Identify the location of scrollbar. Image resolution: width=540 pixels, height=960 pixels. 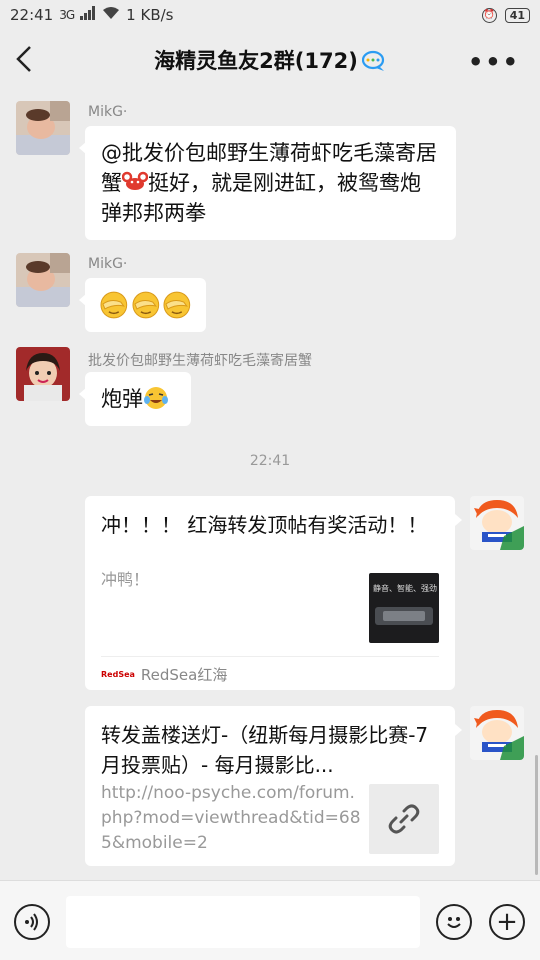
(536, 815).